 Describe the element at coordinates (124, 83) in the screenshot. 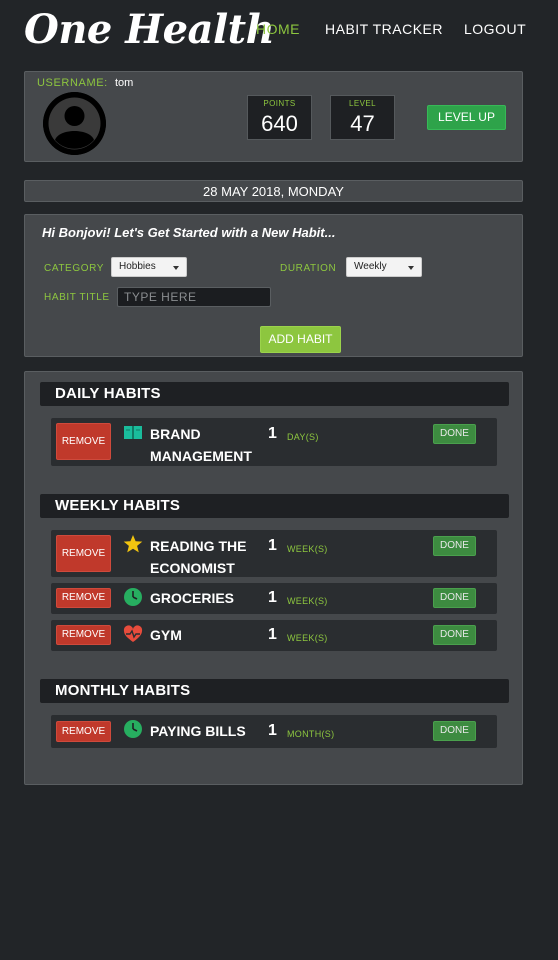

I see `username-value: tom` at that location.